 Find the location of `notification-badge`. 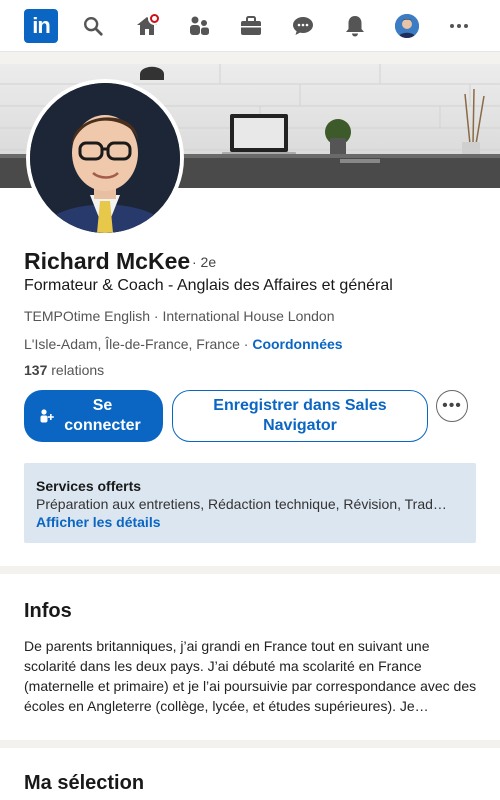

notification-badge is located at coordinates (154, 18).